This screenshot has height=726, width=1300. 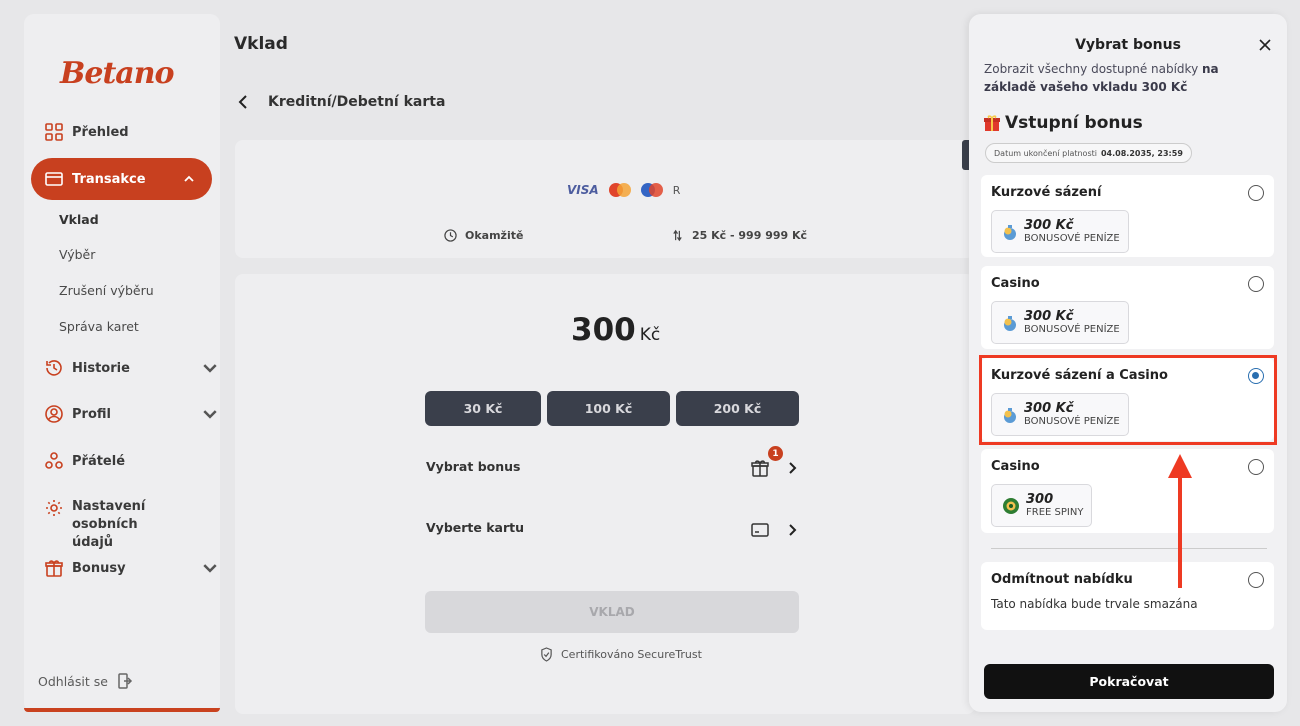 What do you see at coordinates (483, 408) in the screenshot?
I see `preset-amount-button: 30 Kč` at bounding box center [483, 408].